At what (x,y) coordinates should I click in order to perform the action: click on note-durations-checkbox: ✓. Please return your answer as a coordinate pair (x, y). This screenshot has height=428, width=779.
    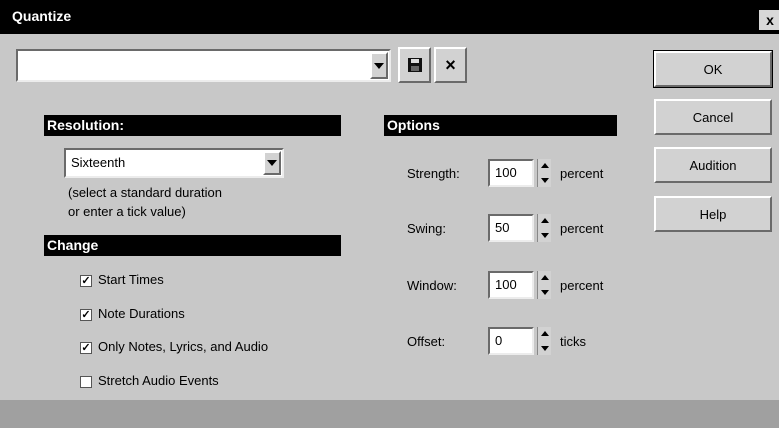
    Looking at the image, I should click on (86, 315).